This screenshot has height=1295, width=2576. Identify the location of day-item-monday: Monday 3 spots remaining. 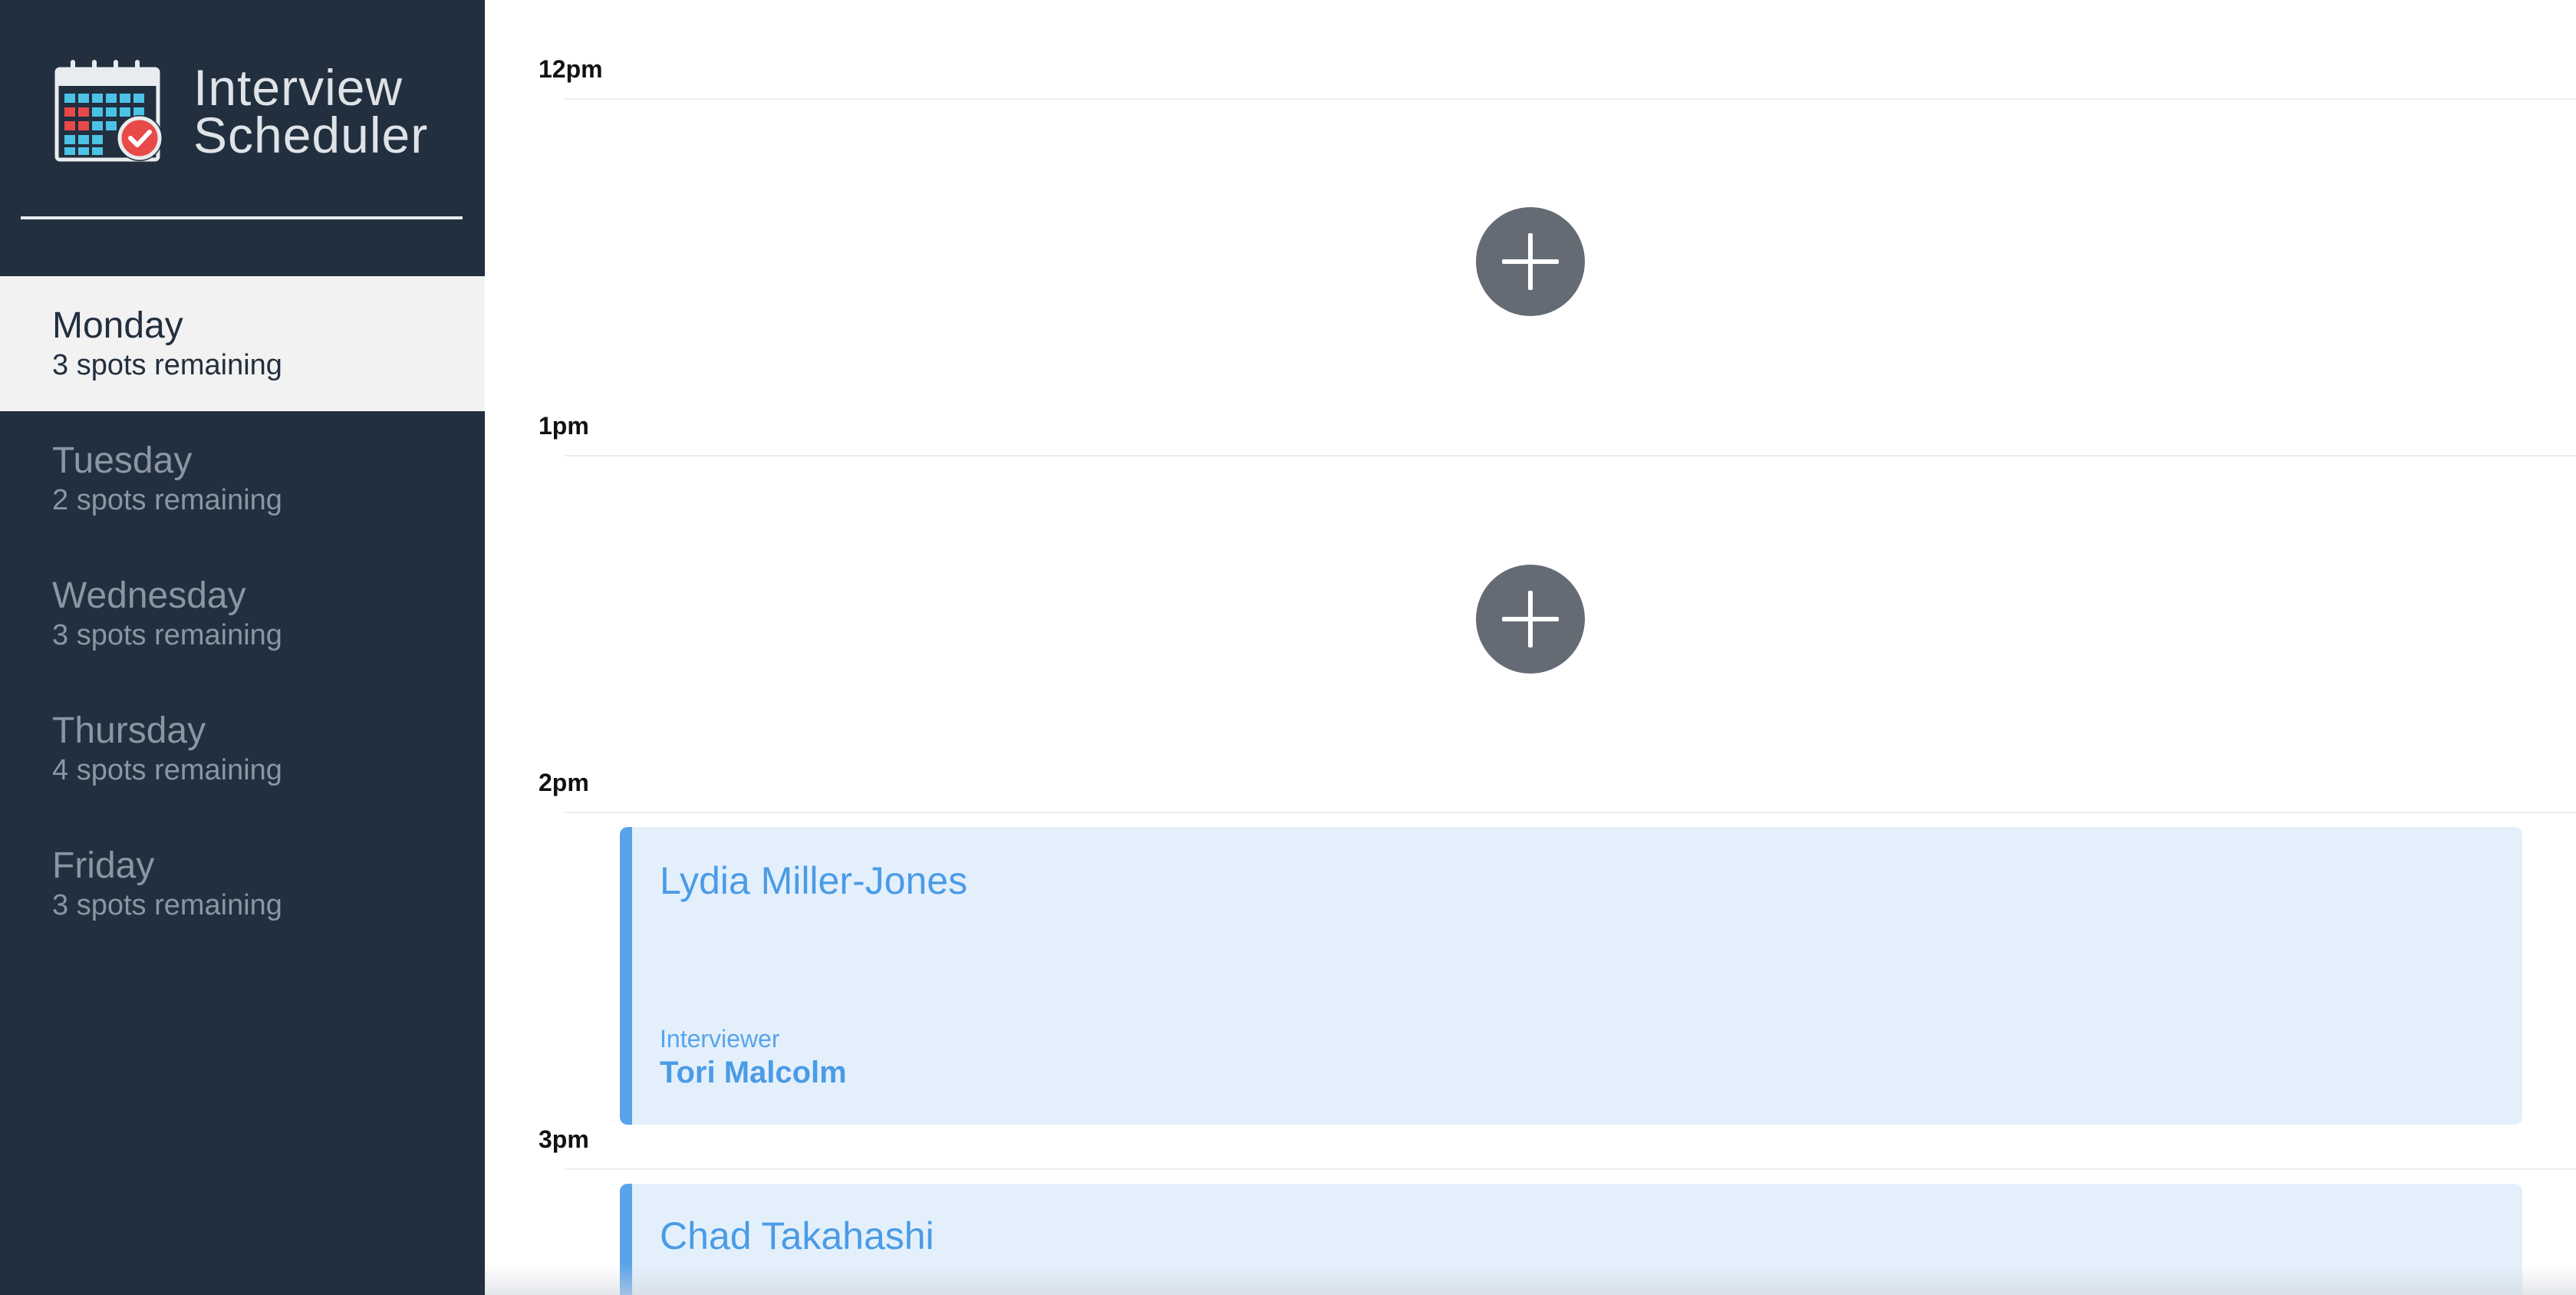
(242, 344).